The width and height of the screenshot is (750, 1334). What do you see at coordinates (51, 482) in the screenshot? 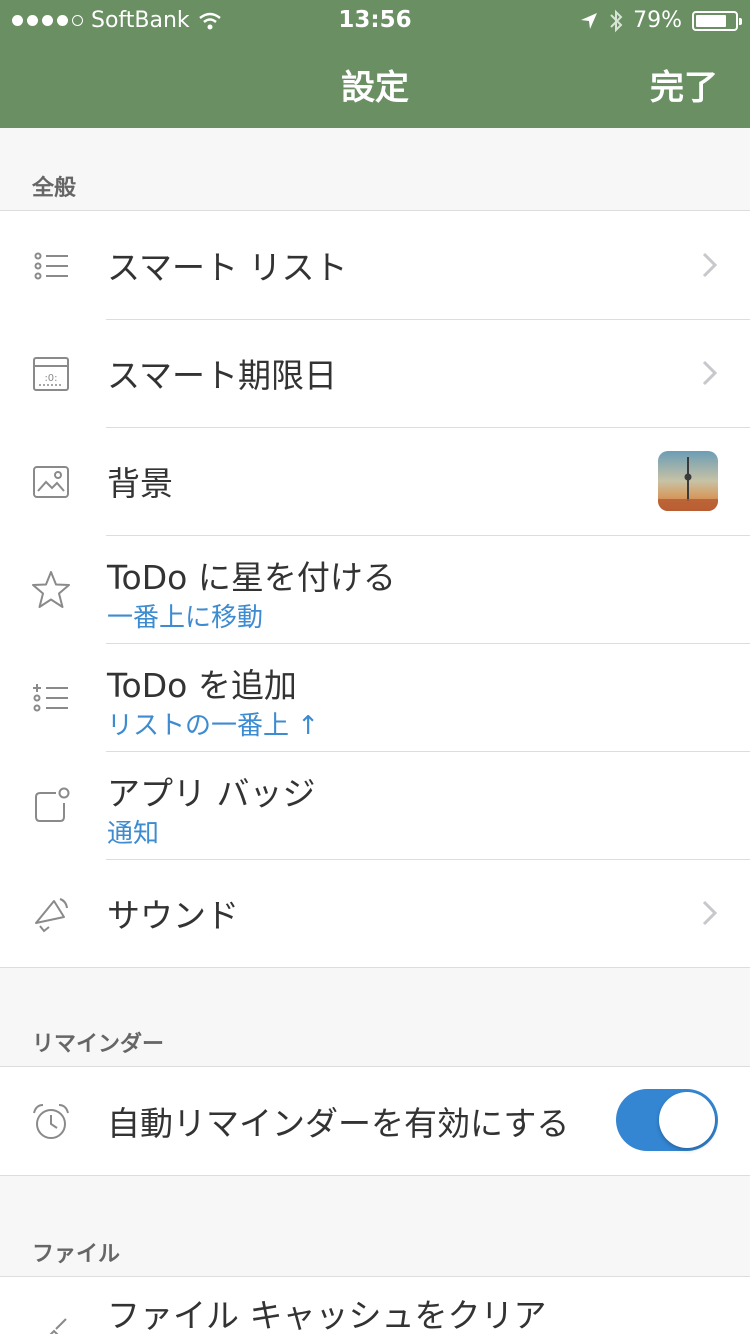
I see `image-icon` at bounding box center [51, 482].